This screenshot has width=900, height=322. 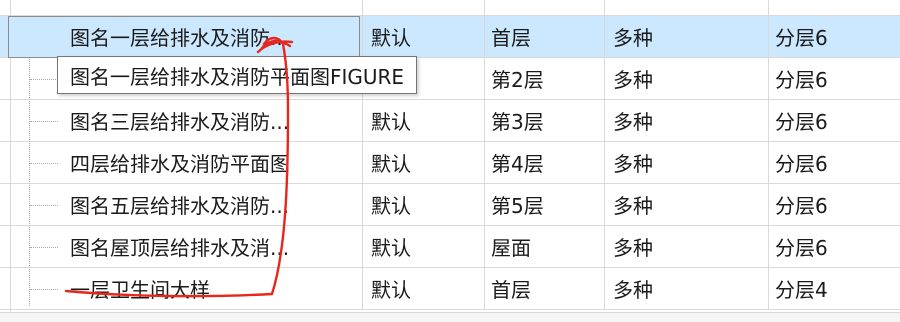 What do you see at coordinates (181, 7) in the screenshot?
I see `cell-name` at bounding box center [181, 7].